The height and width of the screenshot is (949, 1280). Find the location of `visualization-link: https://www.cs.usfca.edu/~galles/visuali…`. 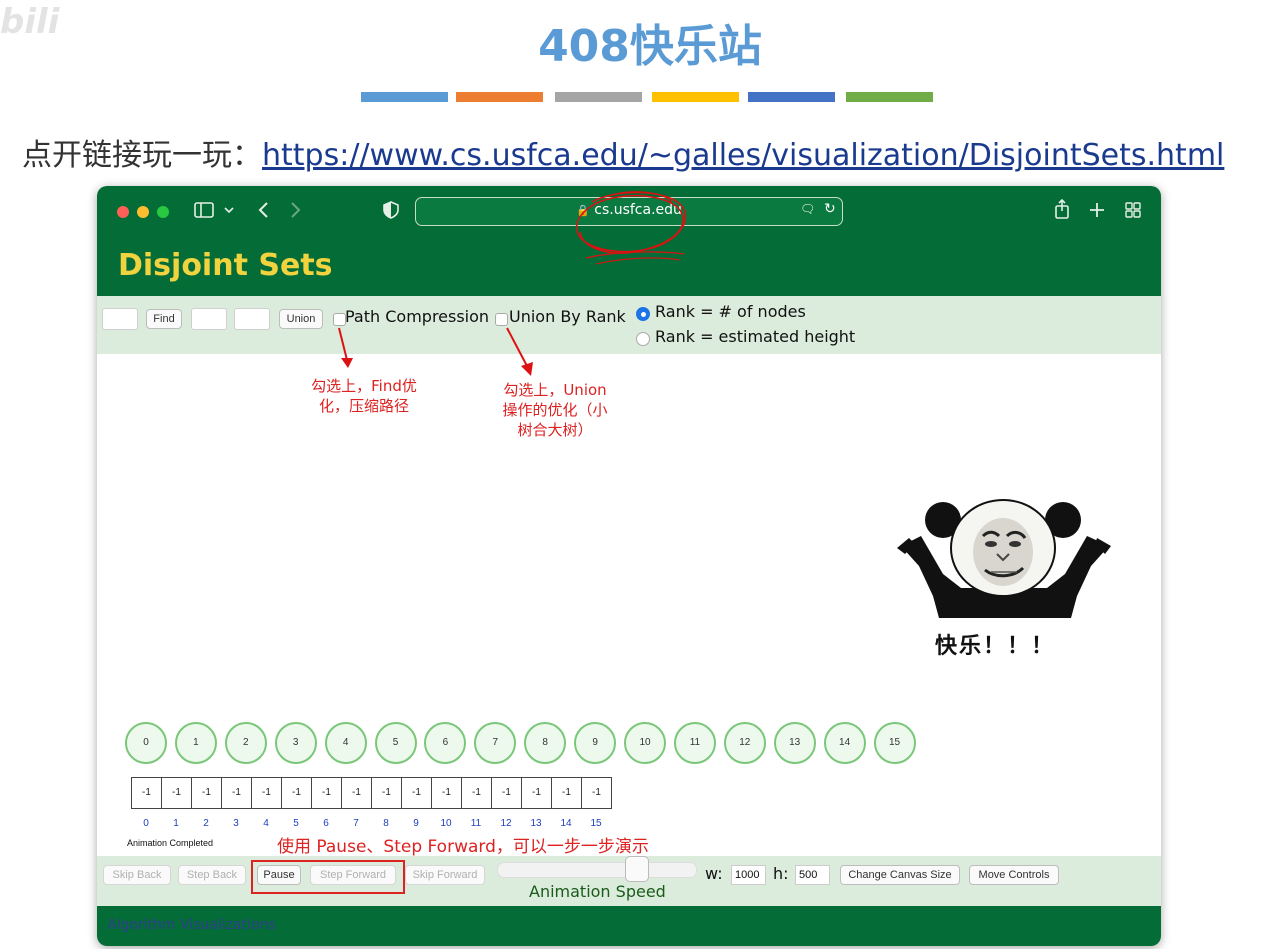

visualization-link: https://www.cs.usfca.edu/~galles/visuali… is located at coordinates (743, 155).